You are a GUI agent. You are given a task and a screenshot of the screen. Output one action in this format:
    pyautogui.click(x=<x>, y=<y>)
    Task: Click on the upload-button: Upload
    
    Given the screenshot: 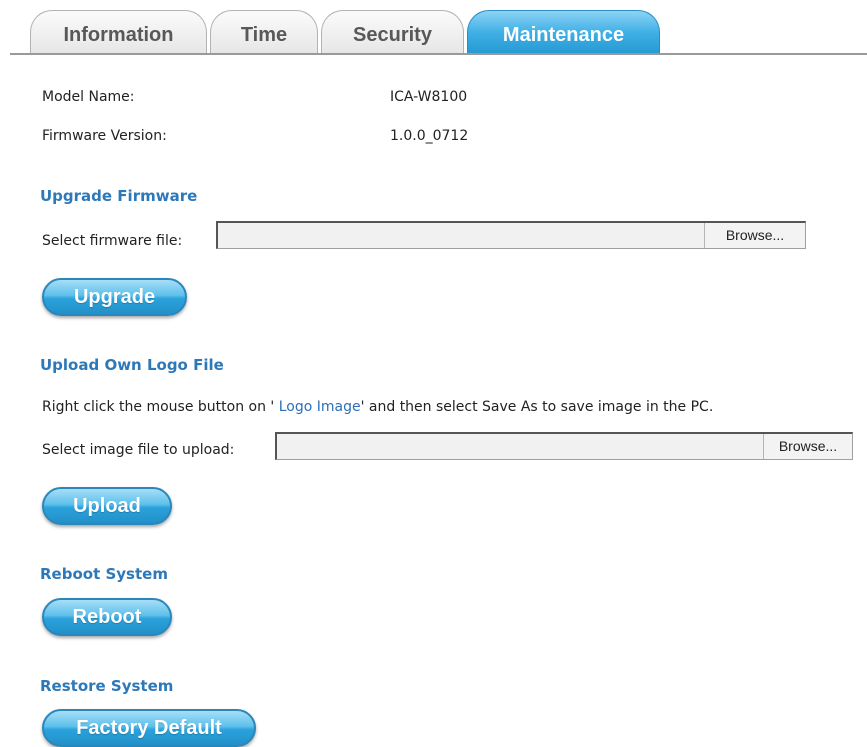 What is the action you would take?
    pyautogui.click(x=107, y=506)
    